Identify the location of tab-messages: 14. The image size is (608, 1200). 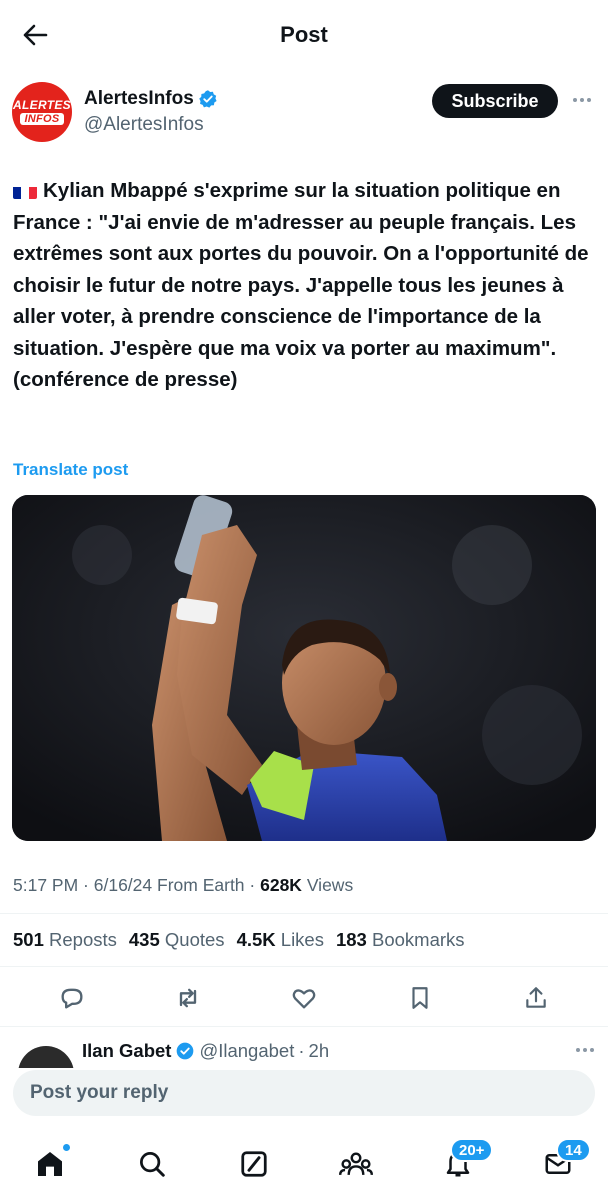
(564, 1161).